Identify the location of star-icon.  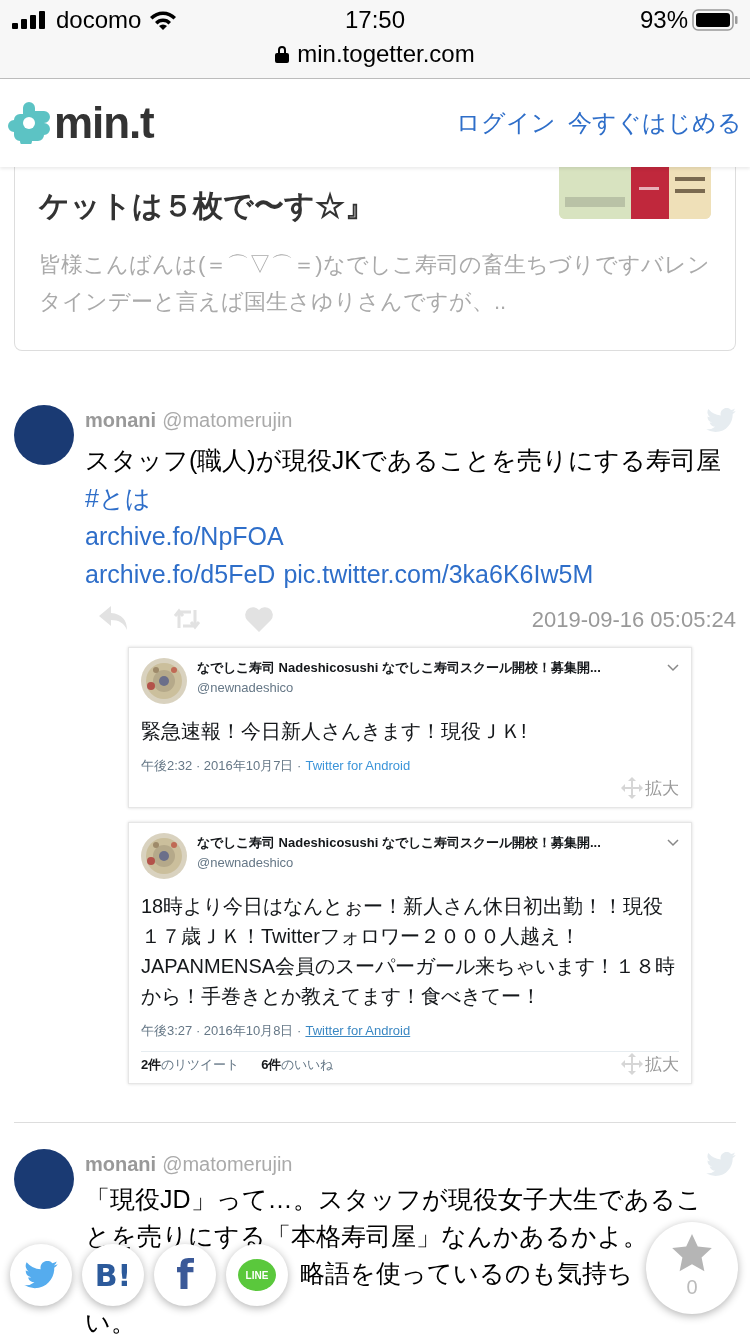
(692, 1253).